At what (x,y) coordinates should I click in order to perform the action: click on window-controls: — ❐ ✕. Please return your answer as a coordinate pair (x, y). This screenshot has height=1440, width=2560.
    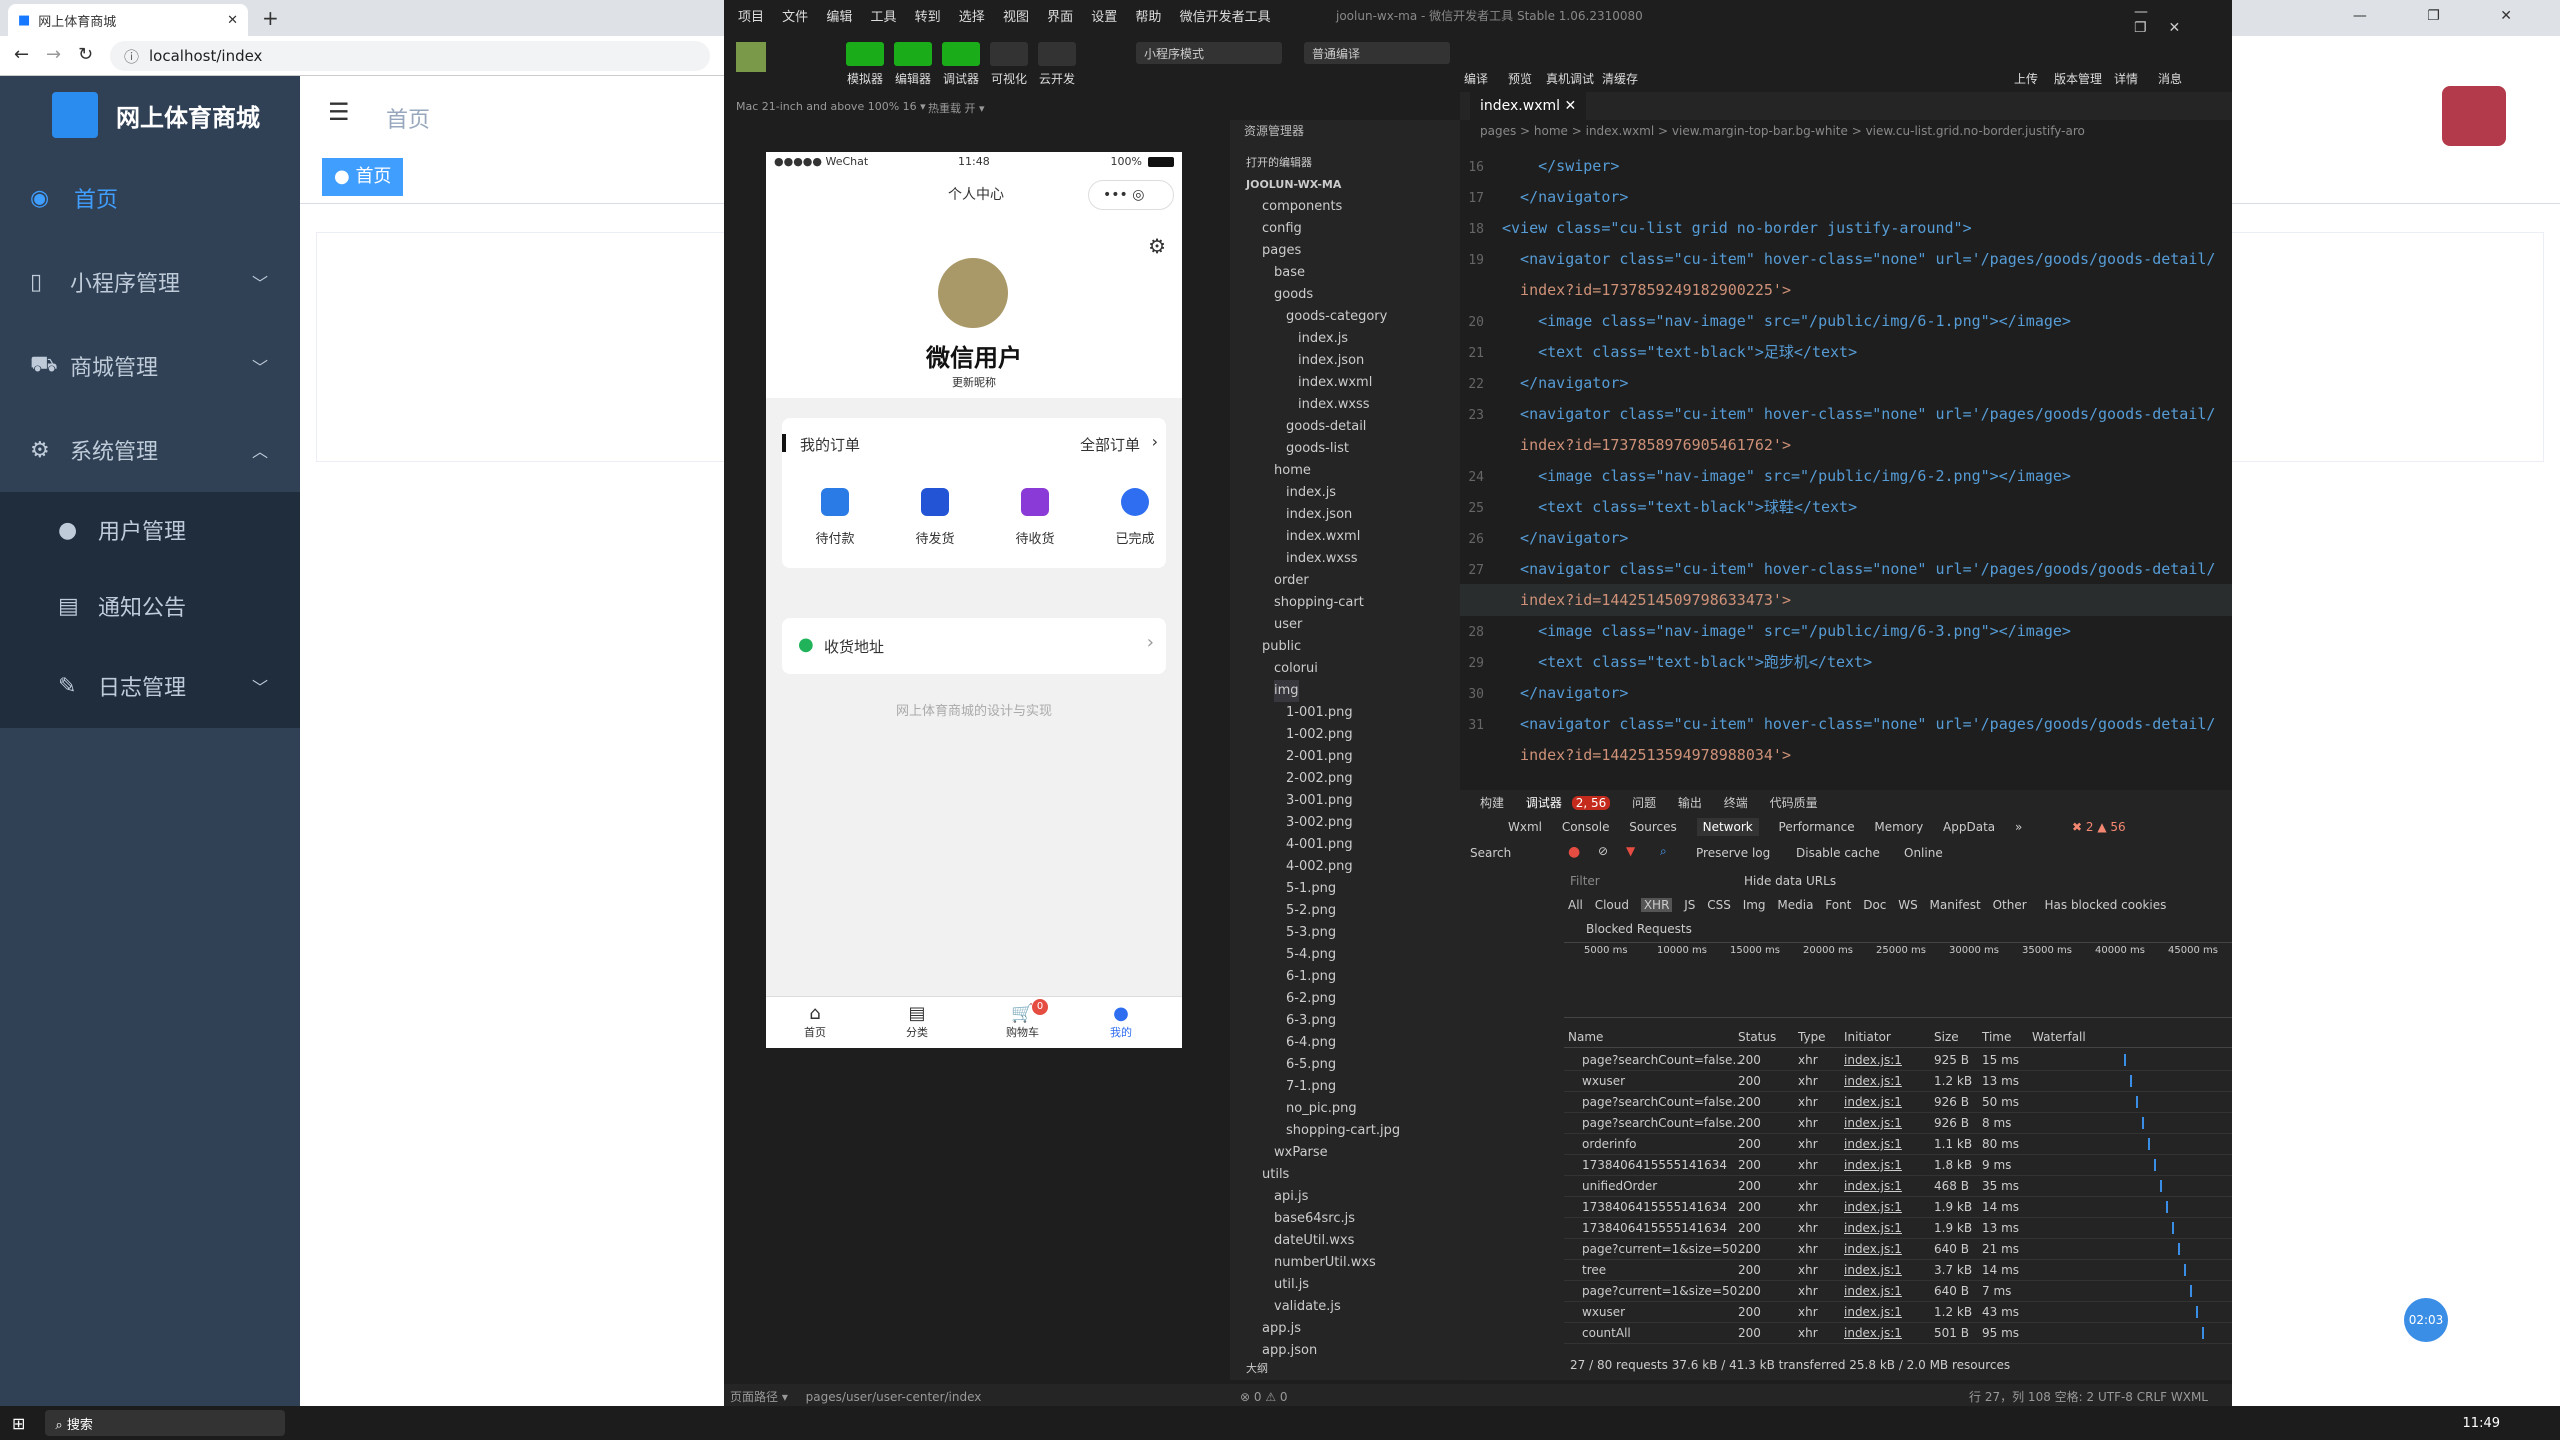
    Looking at the image, I should click on (2446, 16).